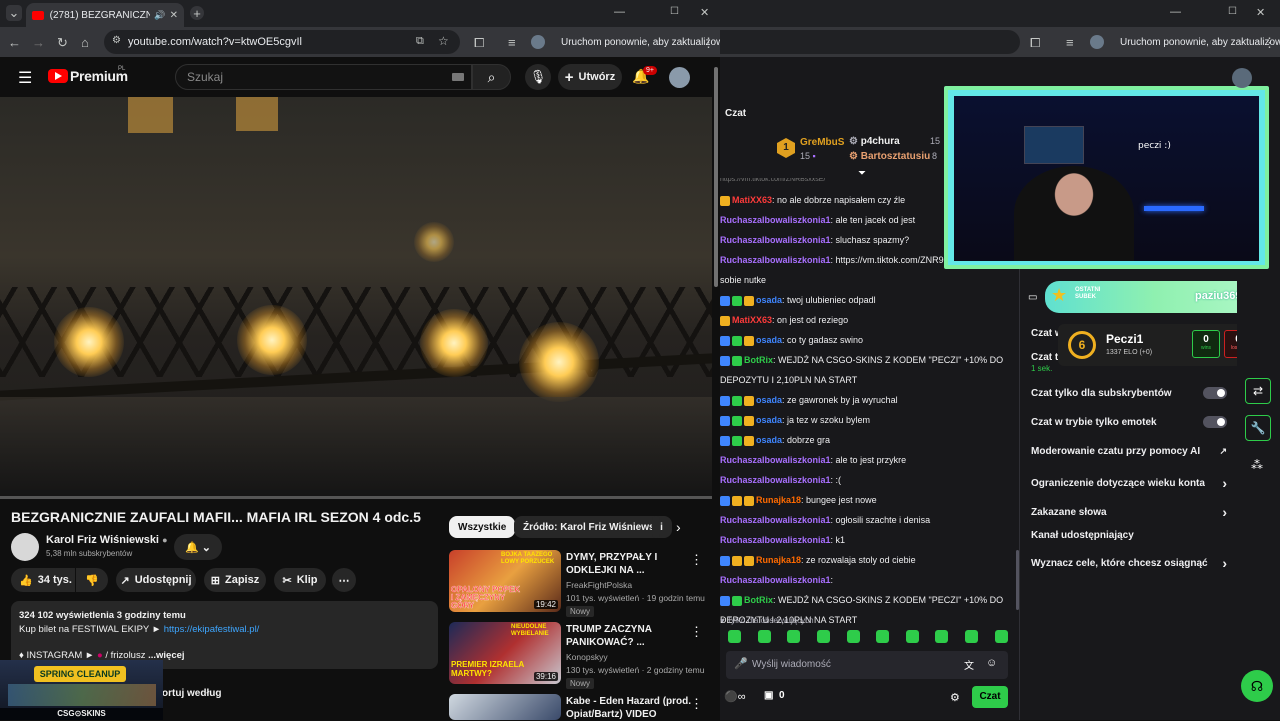 This screenshot has height=721, width=1280. Describe the element at coordinates (197, 13) in the screenshot. I see `new-tab-icon: +` at that location.